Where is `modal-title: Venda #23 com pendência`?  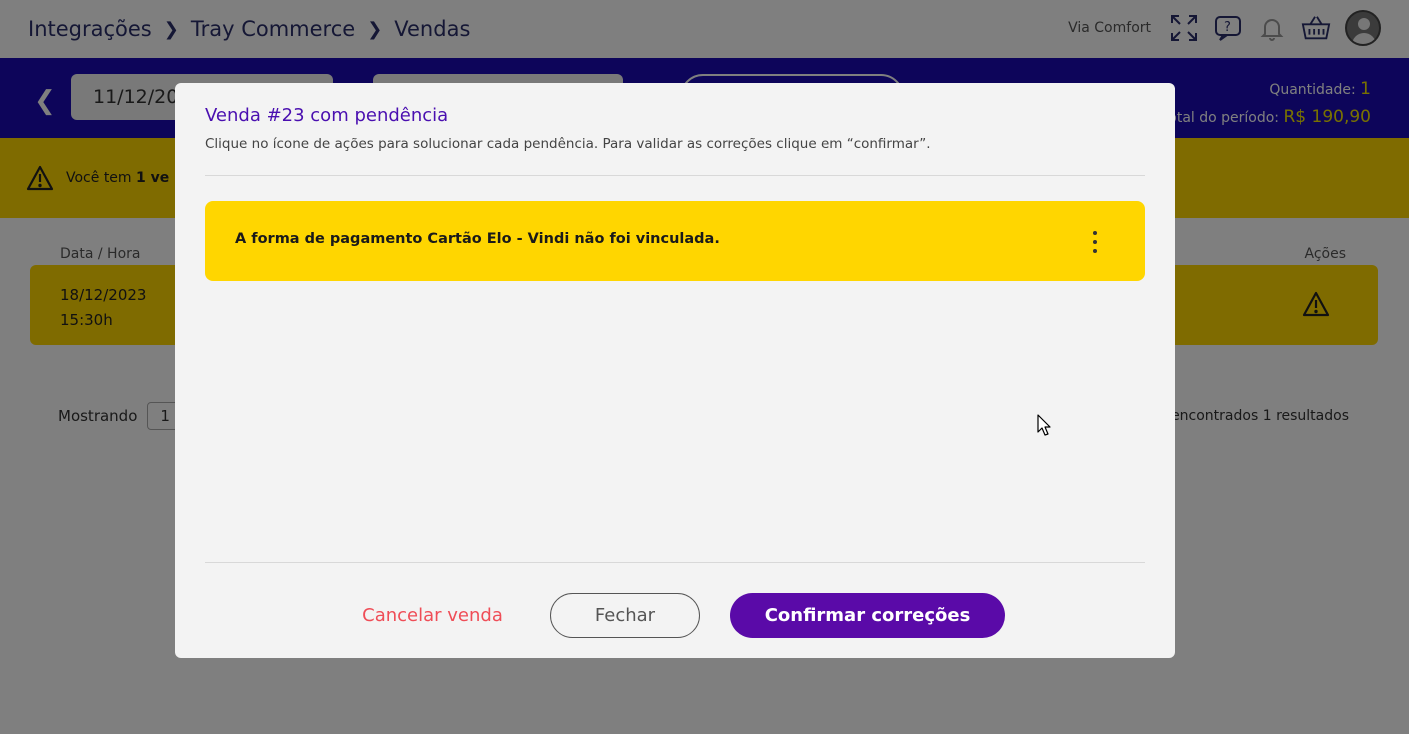
modal-title: Venda #23 com pendência is located at coordinates (327, 115).